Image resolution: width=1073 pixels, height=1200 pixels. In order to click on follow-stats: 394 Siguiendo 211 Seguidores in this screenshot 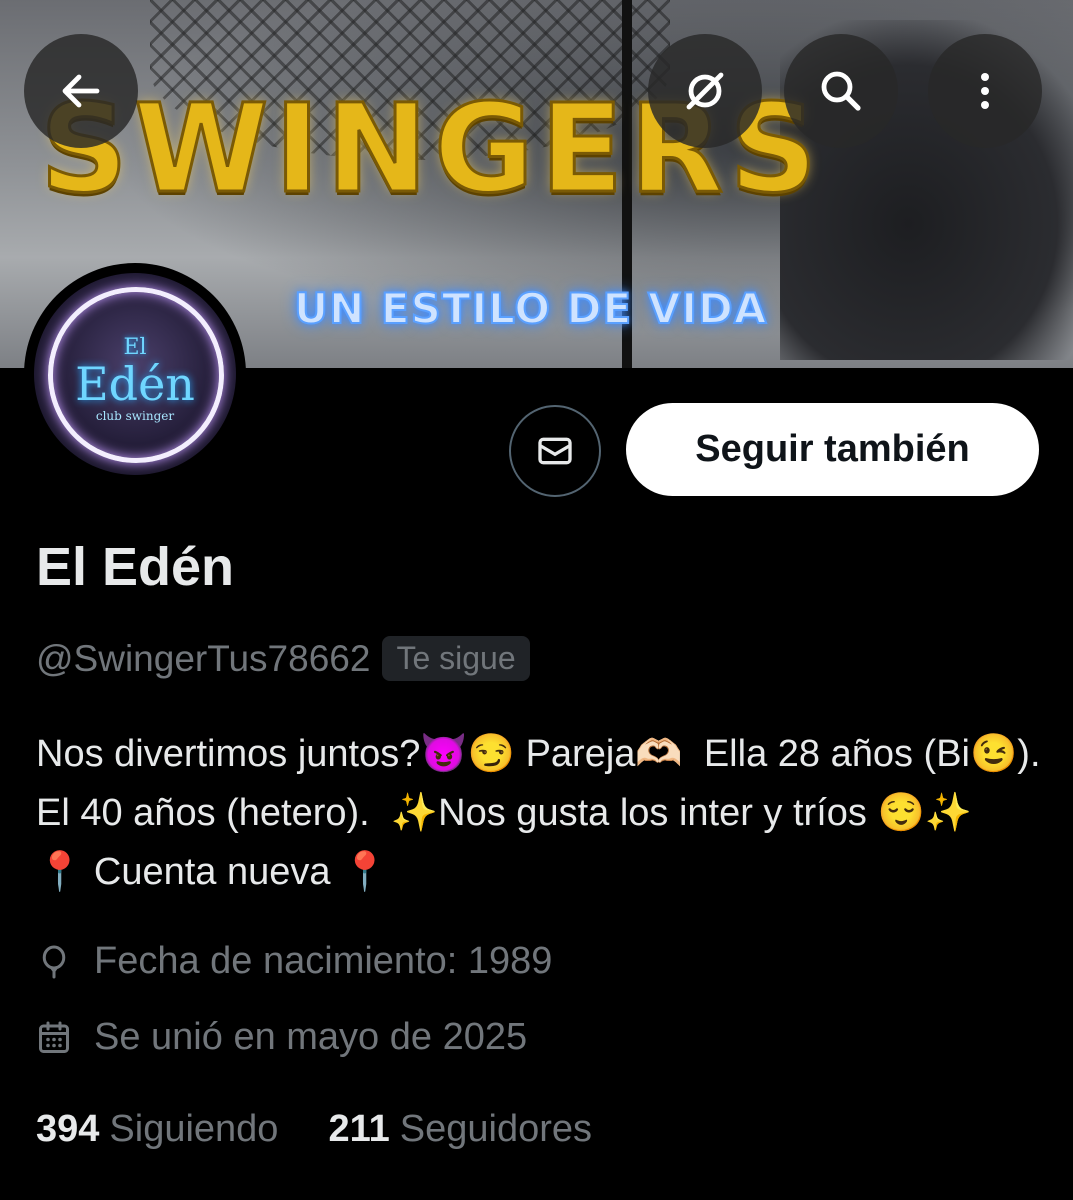, I will do `click(339, 1129)`.